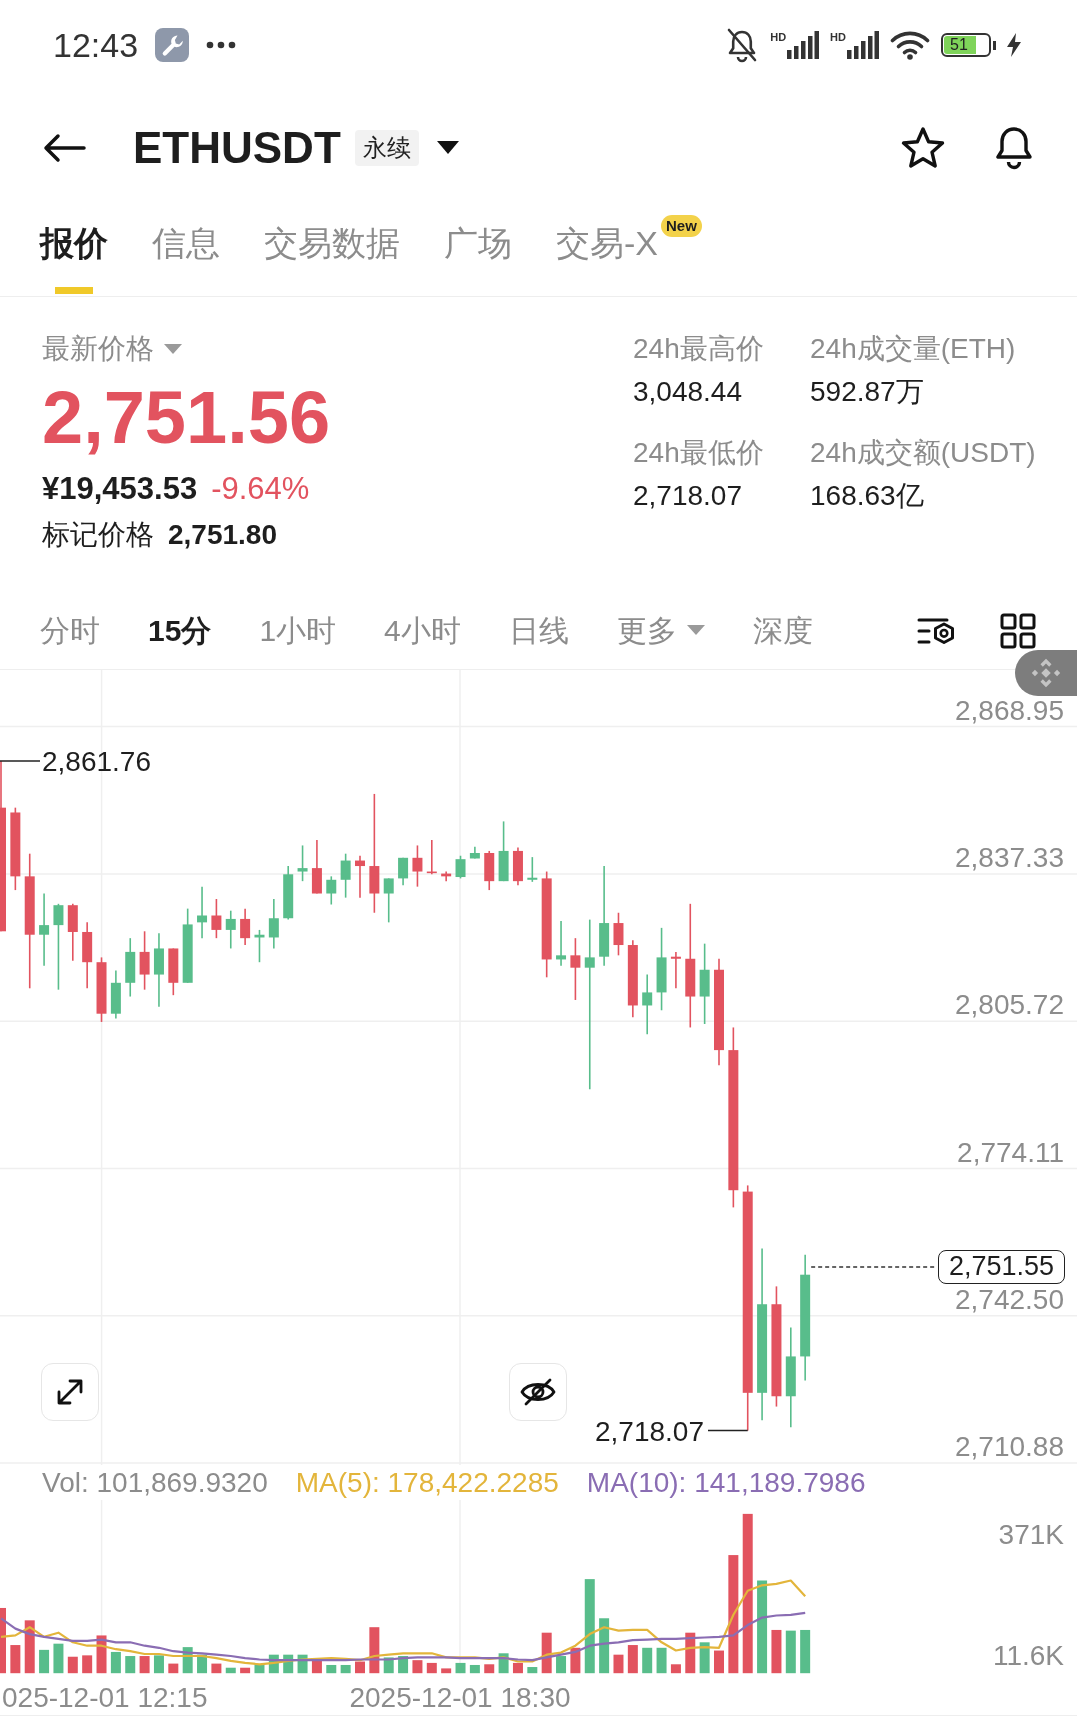 This screenshot has width=1077, height=1720. I want to click on interval-tab: 日线, so click(538, 630).